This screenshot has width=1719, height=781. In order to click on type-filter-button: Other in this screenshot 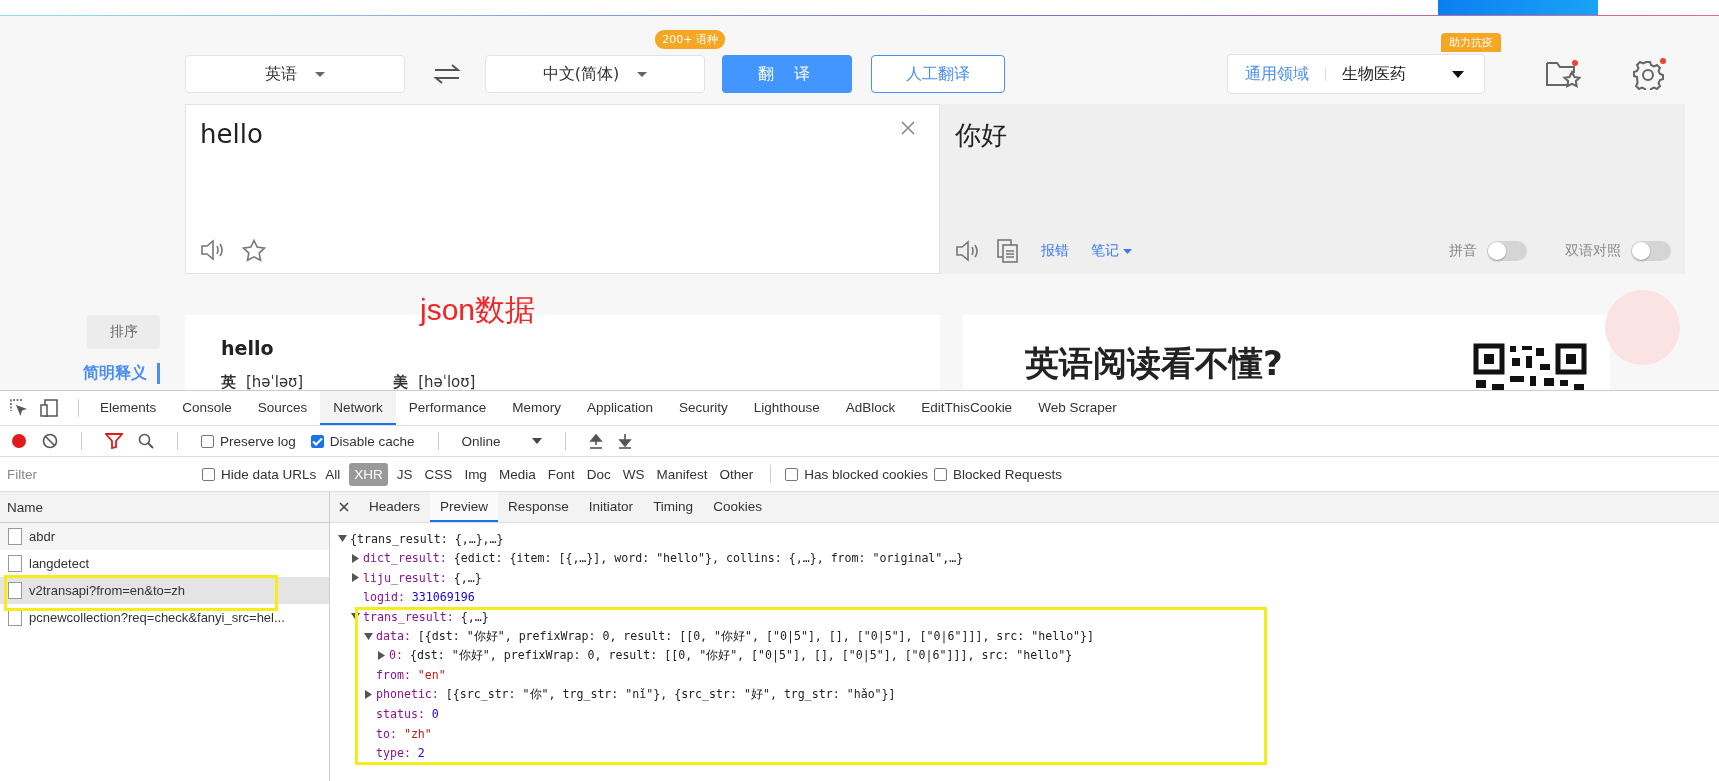, I will do `click(736, 474)`.